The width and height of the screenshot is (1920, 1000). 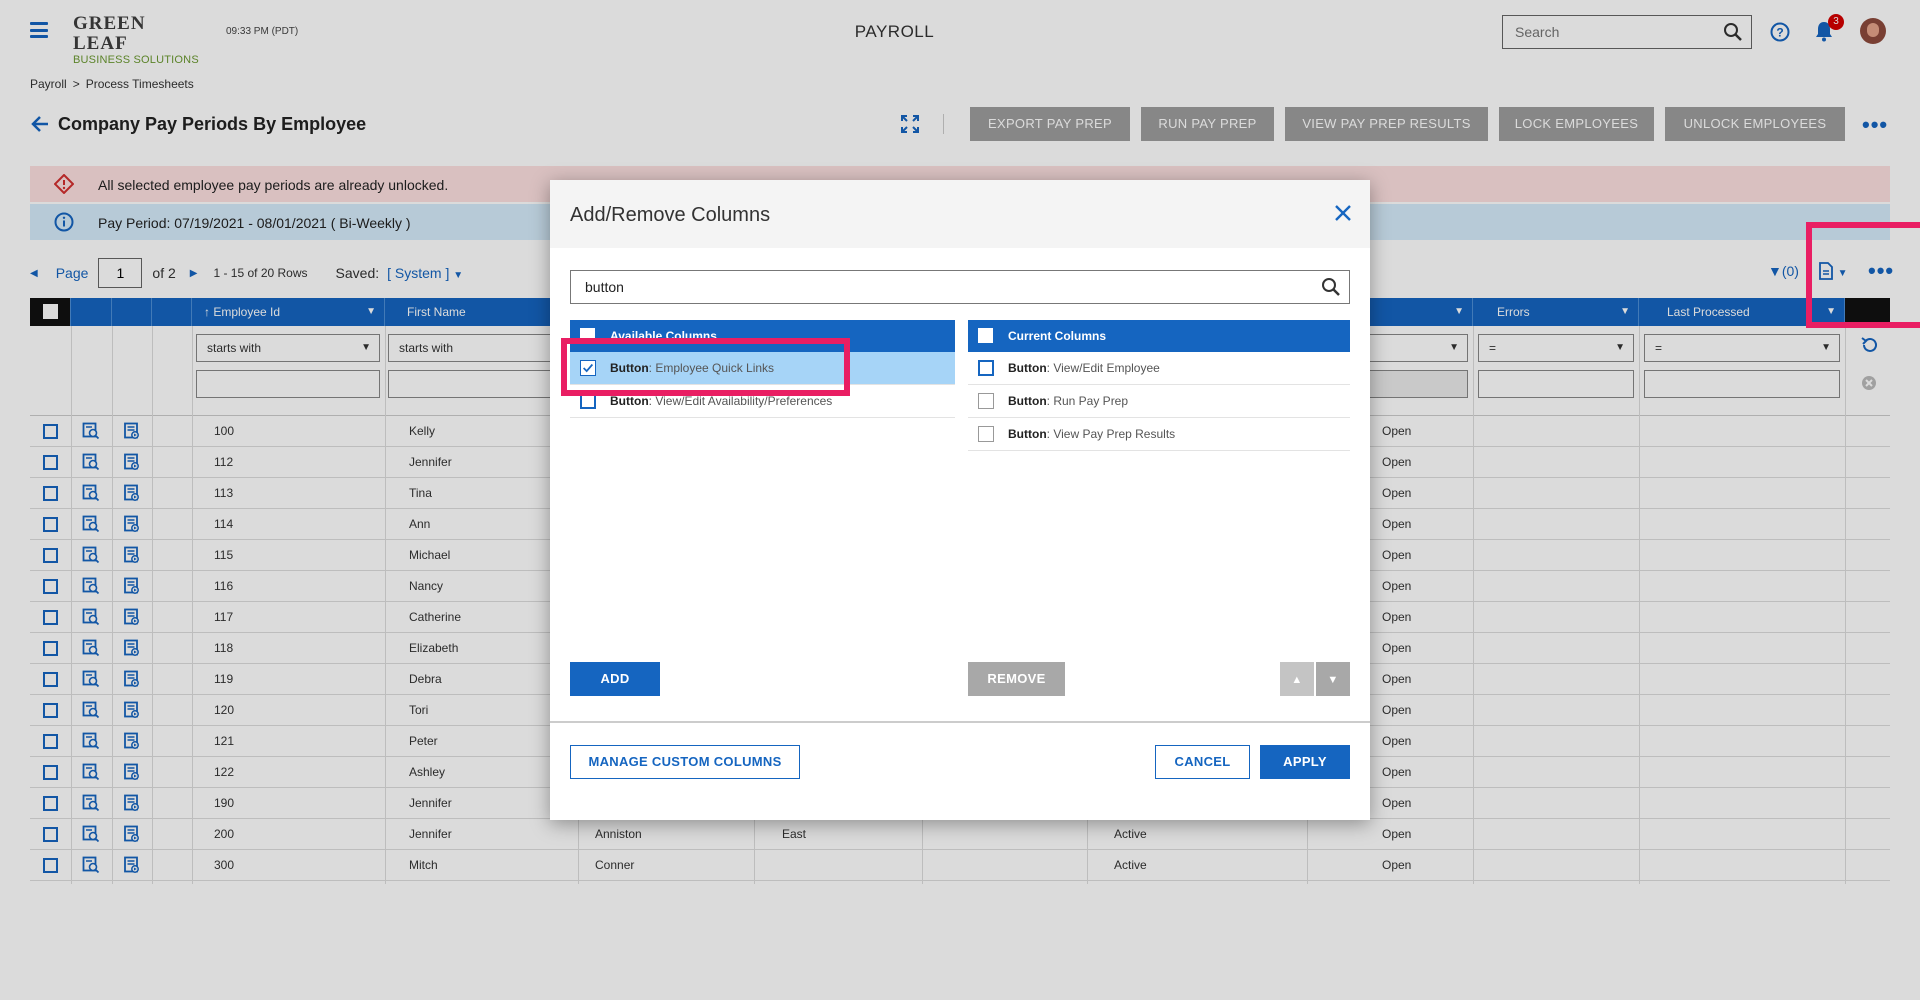 I want to click on close-icon, so click(x=1343, y=213).